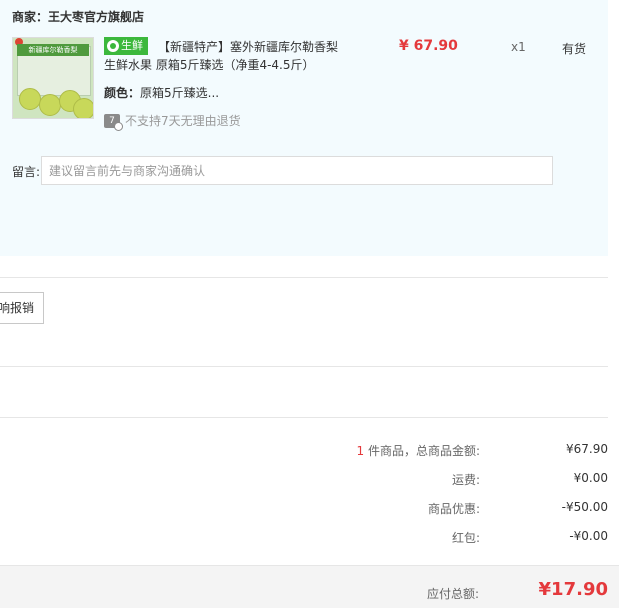 The image size is (619, 608). What do you see at coordinates (309, 586) in the screenshot?
I see `total-bar` at bounding box center [309, 586].